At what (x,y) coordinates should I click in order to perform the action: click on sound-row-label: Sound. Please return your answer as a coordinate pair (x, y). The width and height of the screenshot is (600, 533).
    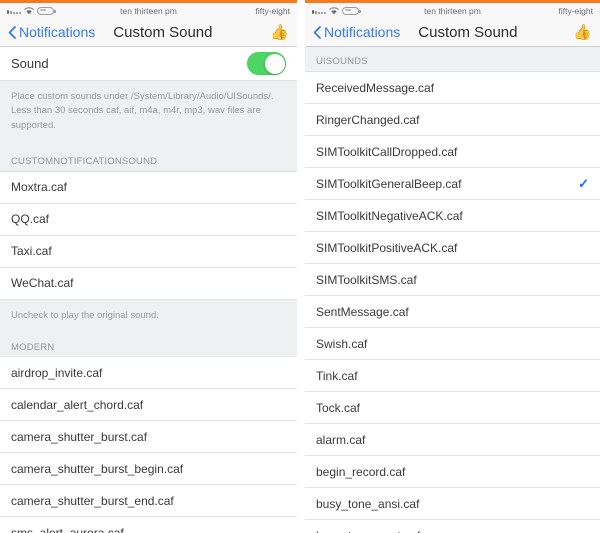
    Looking at the image, I should click on (30, 63).